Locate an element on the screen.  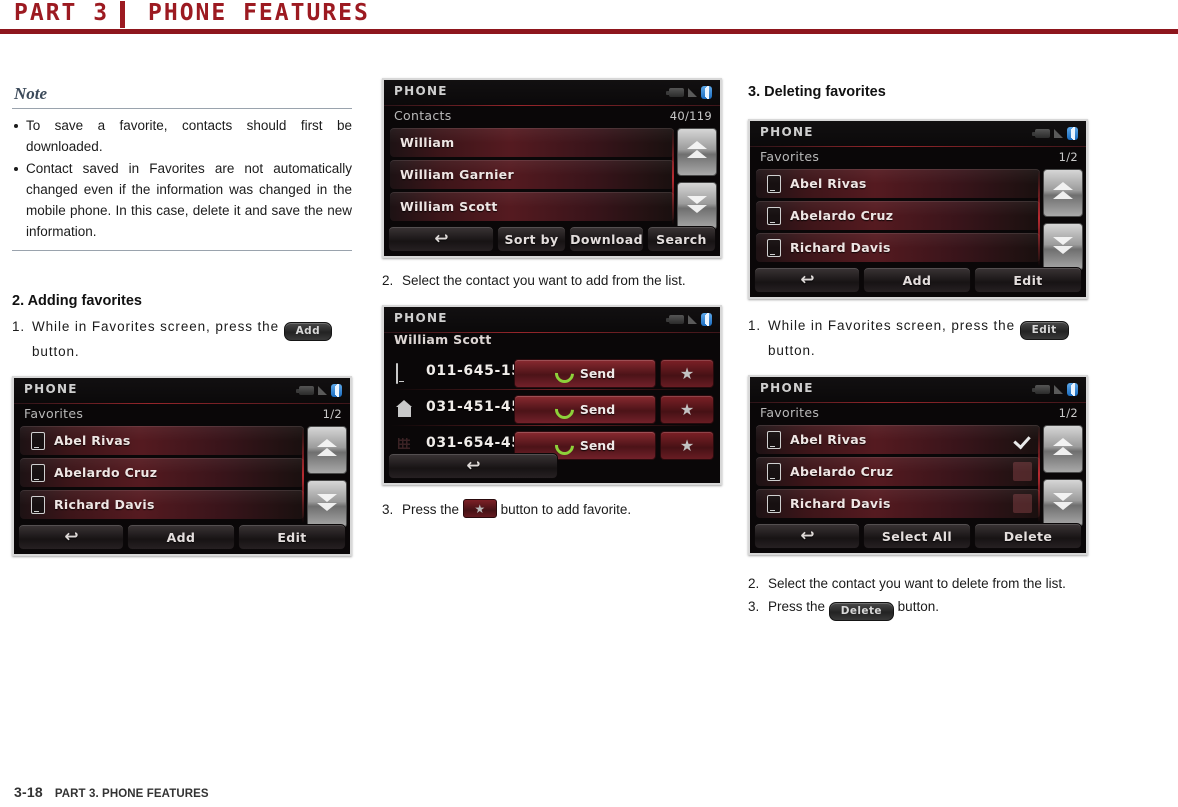
favorite-star-button-inline: ★ is located at coordinates (479, 508).